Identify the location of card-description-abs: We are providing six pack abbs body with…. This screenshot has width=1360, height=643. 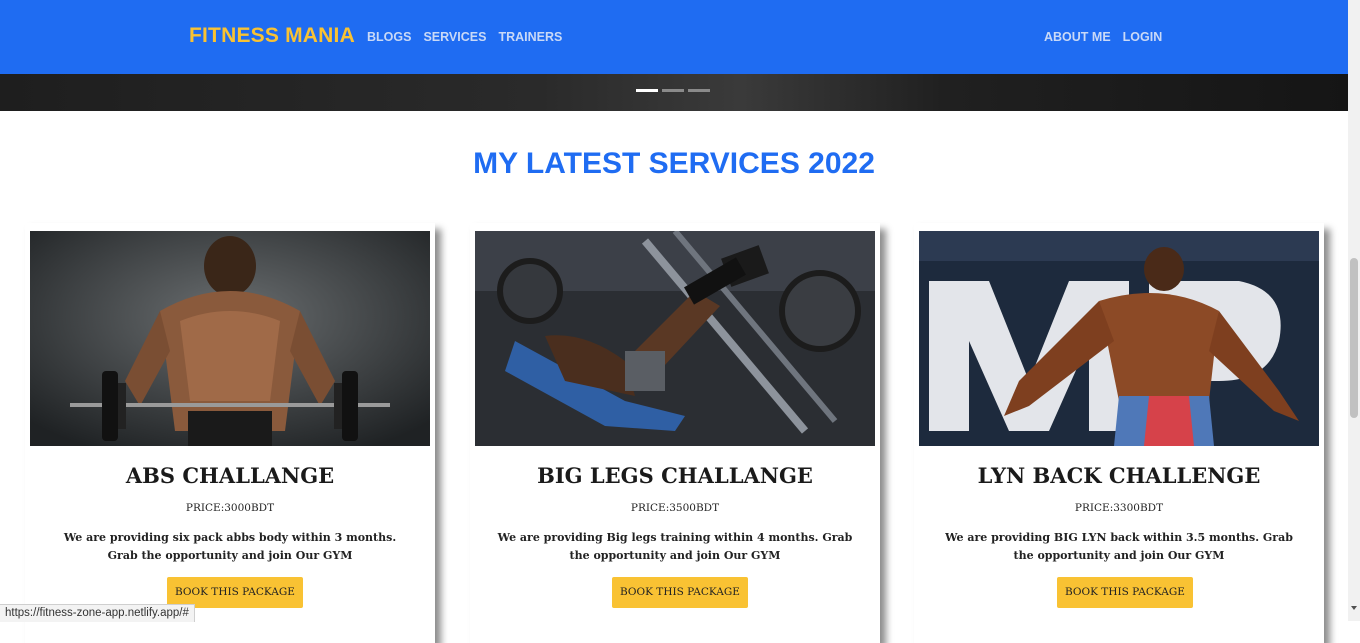
(230, 546).